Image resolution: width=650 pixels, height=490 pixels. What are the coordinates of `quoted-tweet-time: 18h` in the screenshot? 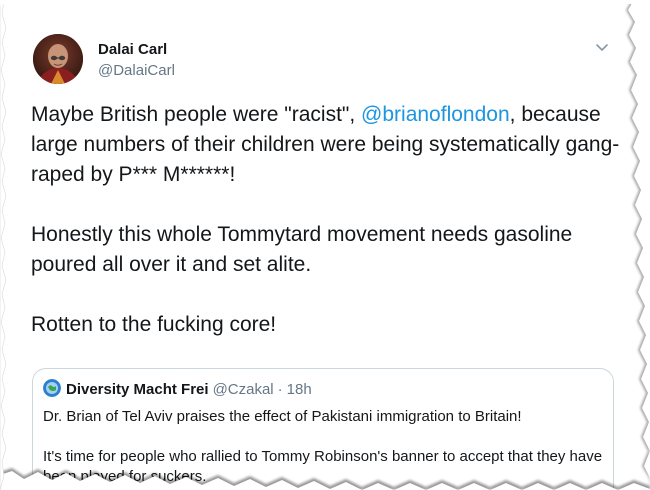 It's located at (299, 389).